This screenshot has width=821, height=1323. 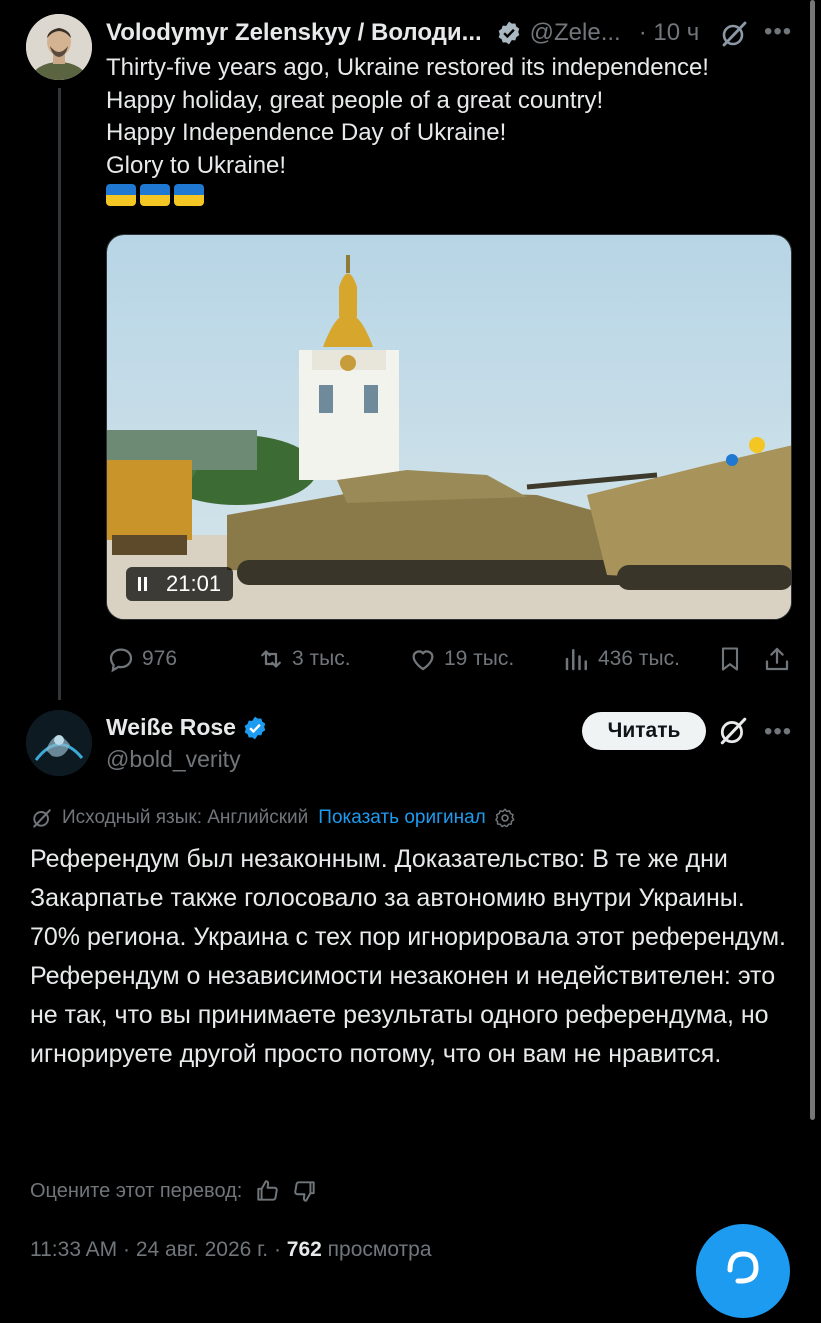 What do you see at coordinates (644, 731) in the screenshot?
I see `follow-button: Читать` at bounding box center [644, 731].